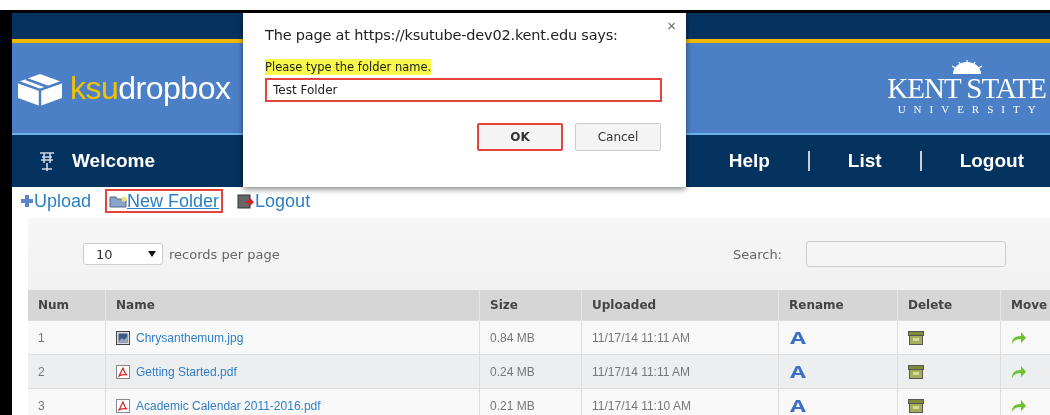  I want to click on dialog-message: Please type the folder name., so click(348, 67).